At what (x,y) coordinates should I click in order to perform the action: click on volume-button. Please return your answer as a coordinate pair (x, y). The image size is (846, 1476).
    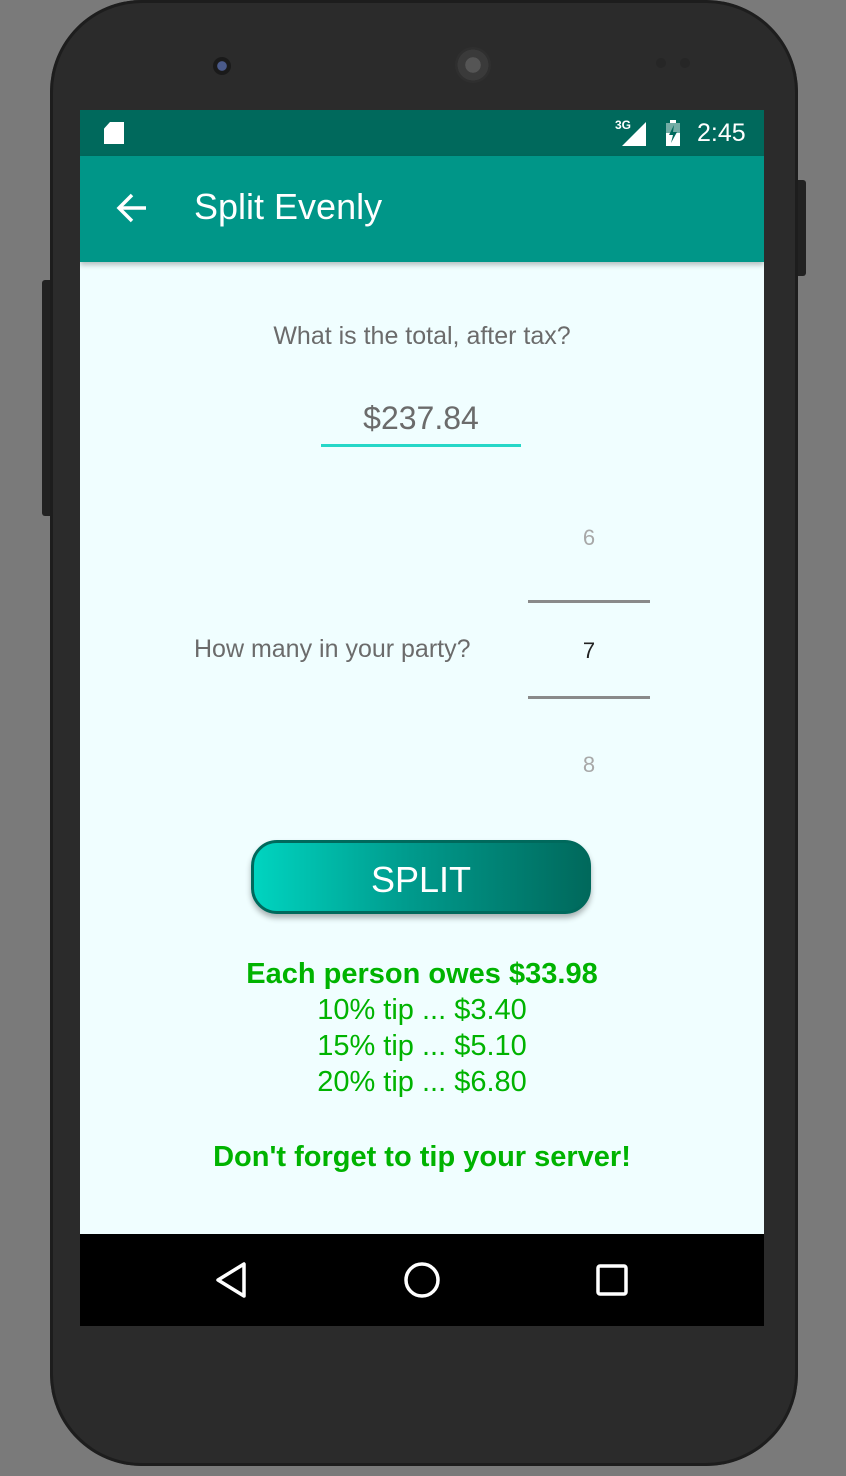
    Looking at the image, I should click on (46, 398).